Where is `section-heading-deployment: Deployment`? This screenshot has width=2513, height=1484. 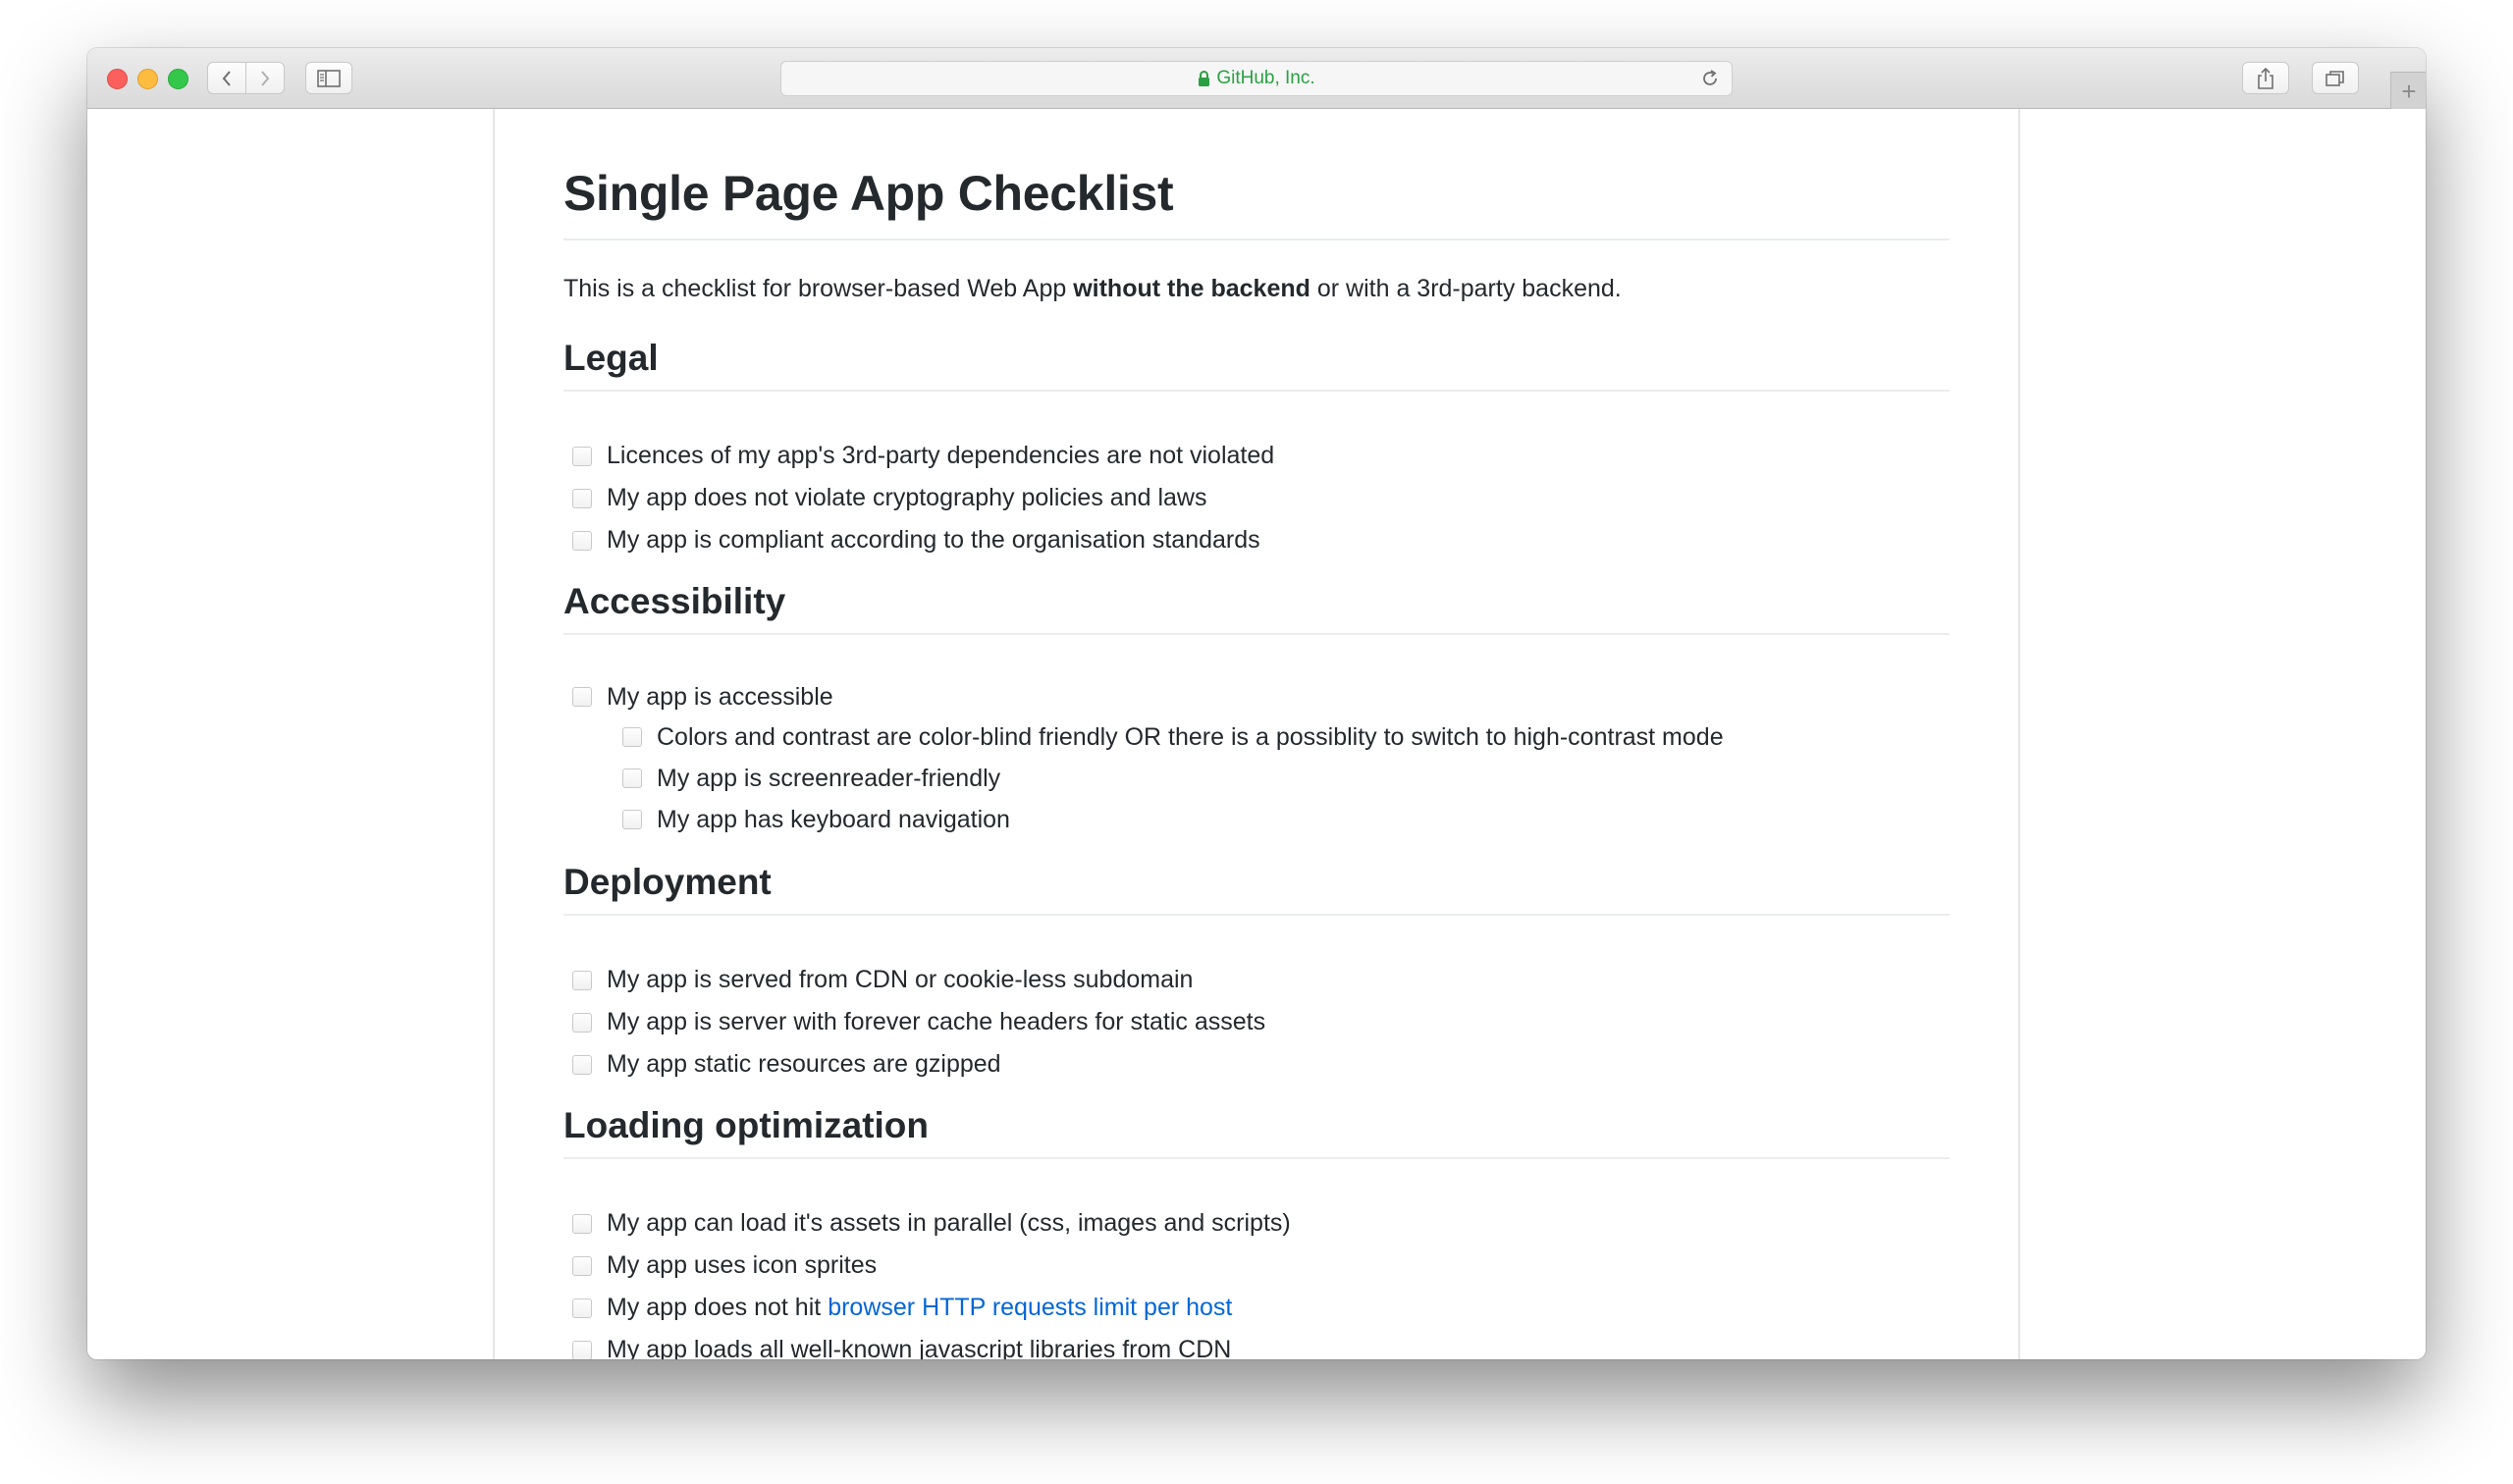 section-heading-deployment: Deployment is located at coordinates (1256, 888).